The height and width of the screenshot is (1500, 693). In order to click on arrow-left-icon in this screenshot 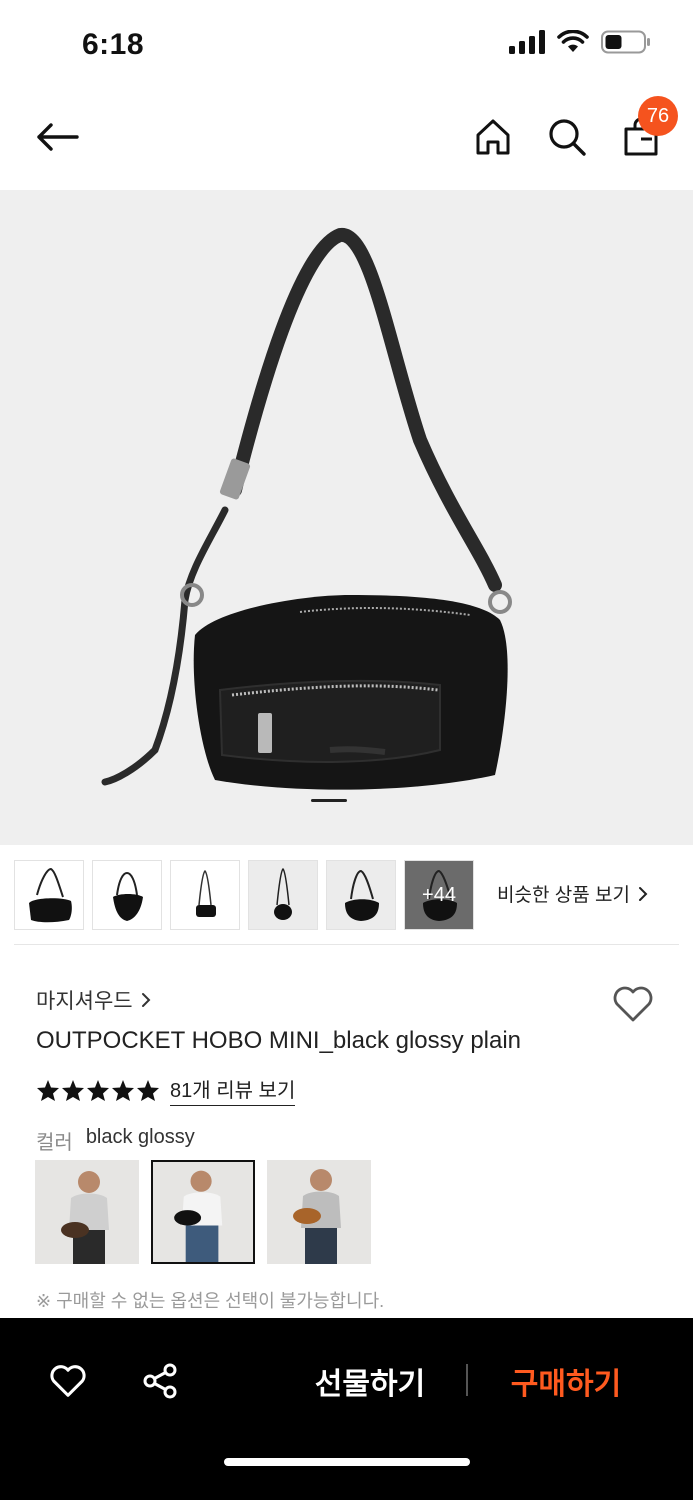, I will do `click(58, 137)`.